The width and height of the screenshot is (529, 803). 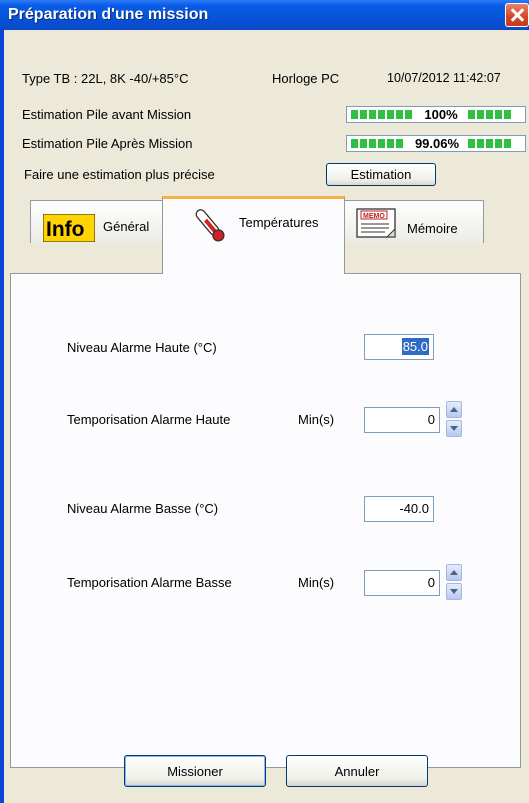 I want to click on clock-label: Horloge PC, so click(x=306, y=78).